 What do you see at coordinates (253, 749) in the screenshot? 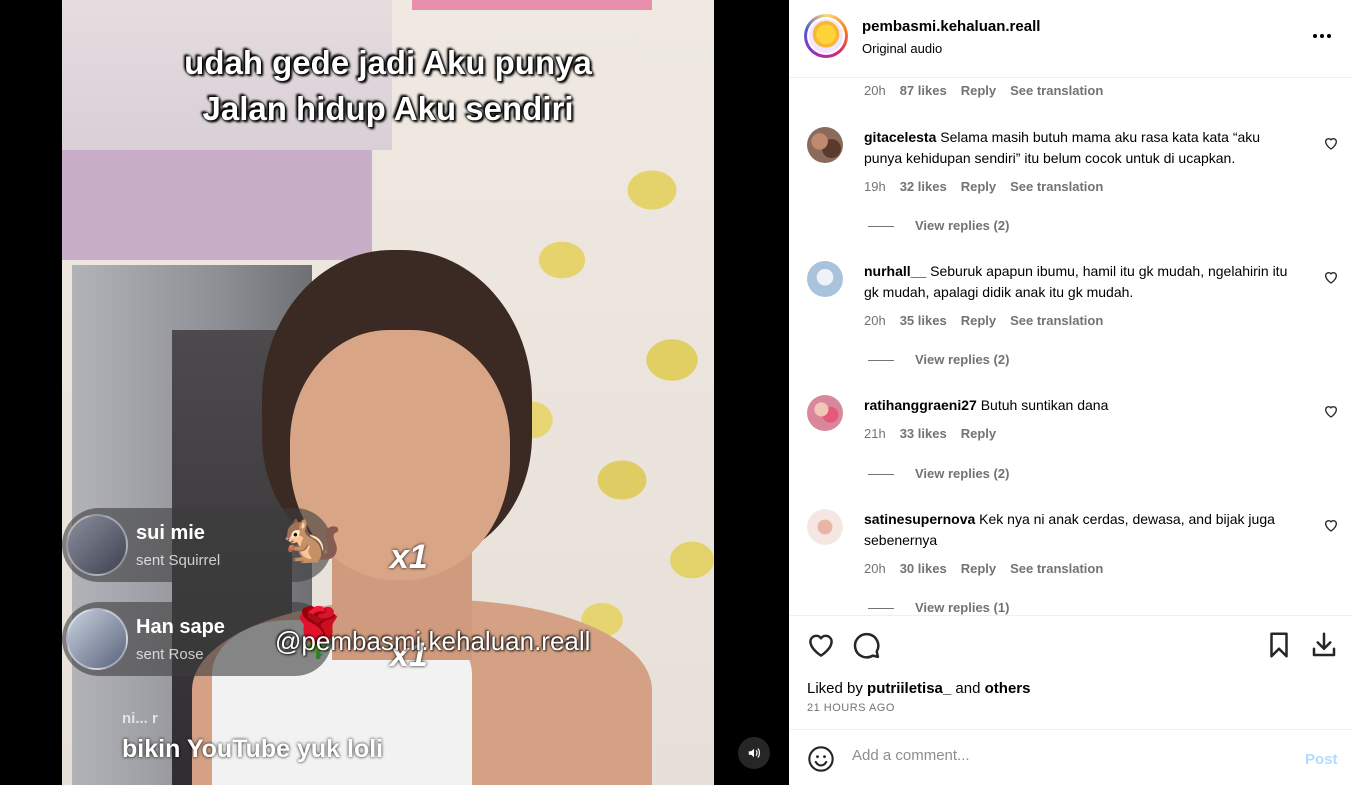
I see `live-comment-text: bikin YouTube yuk loli` at bounding box center [253, 749].